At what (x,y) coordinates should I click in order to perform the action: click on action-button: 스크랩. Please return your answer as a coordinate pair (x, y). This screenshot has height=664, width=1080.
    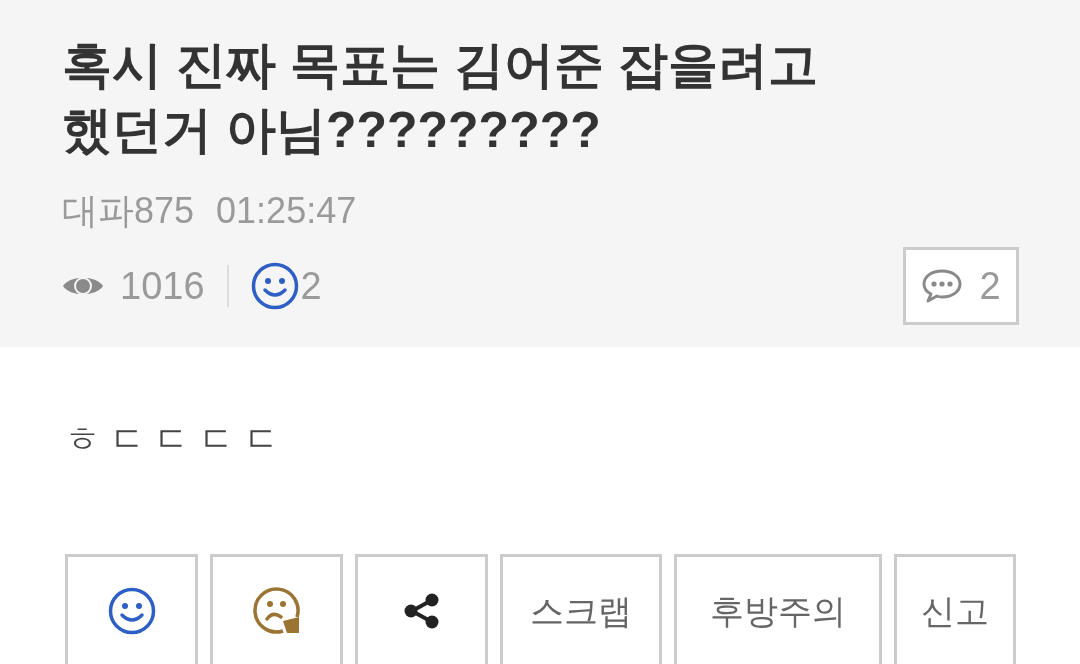
    Looking at the image, I should click on (581, 609).